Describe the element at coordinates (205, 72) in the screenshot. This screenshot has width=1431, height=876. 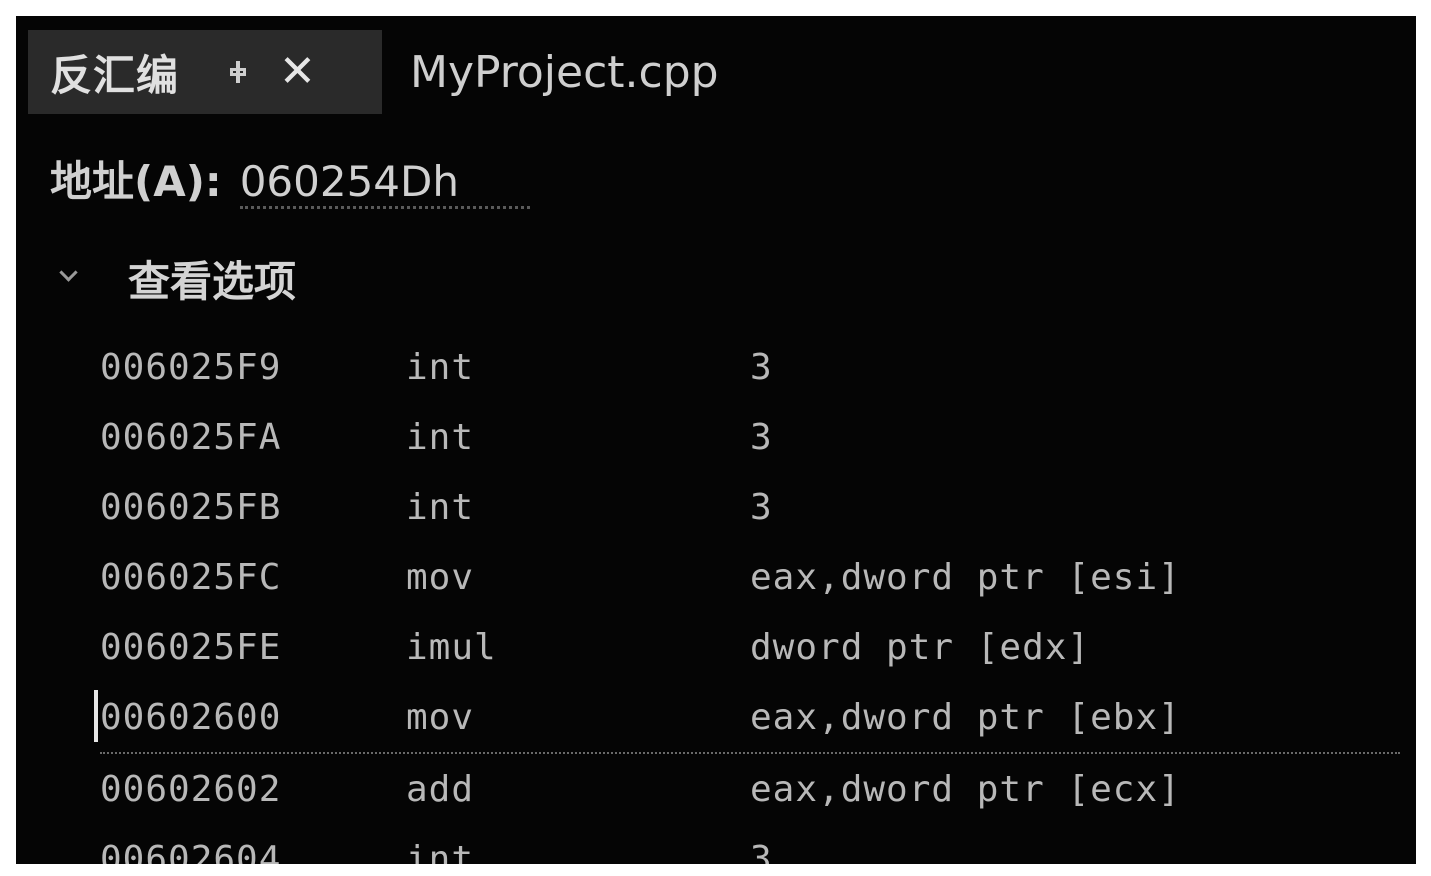
I see `tab-disassembly: 反汇编 ✕` at that location.